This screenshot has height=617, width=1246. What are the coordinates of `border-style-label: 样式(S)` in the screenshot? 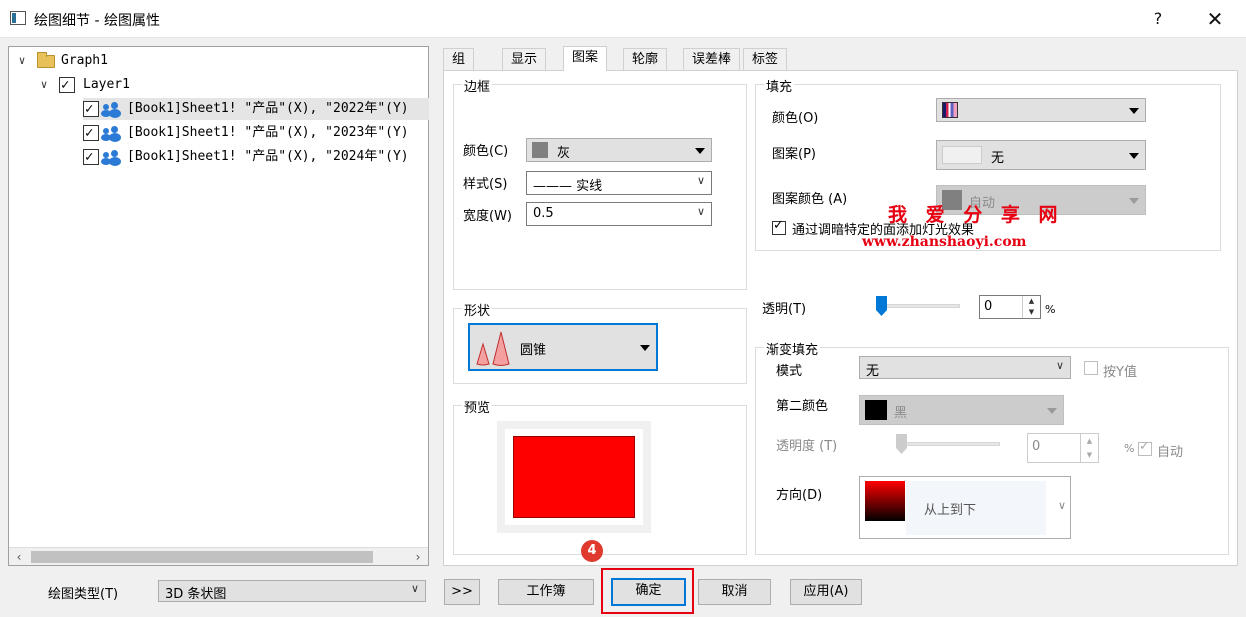 It's located at (485, 184).